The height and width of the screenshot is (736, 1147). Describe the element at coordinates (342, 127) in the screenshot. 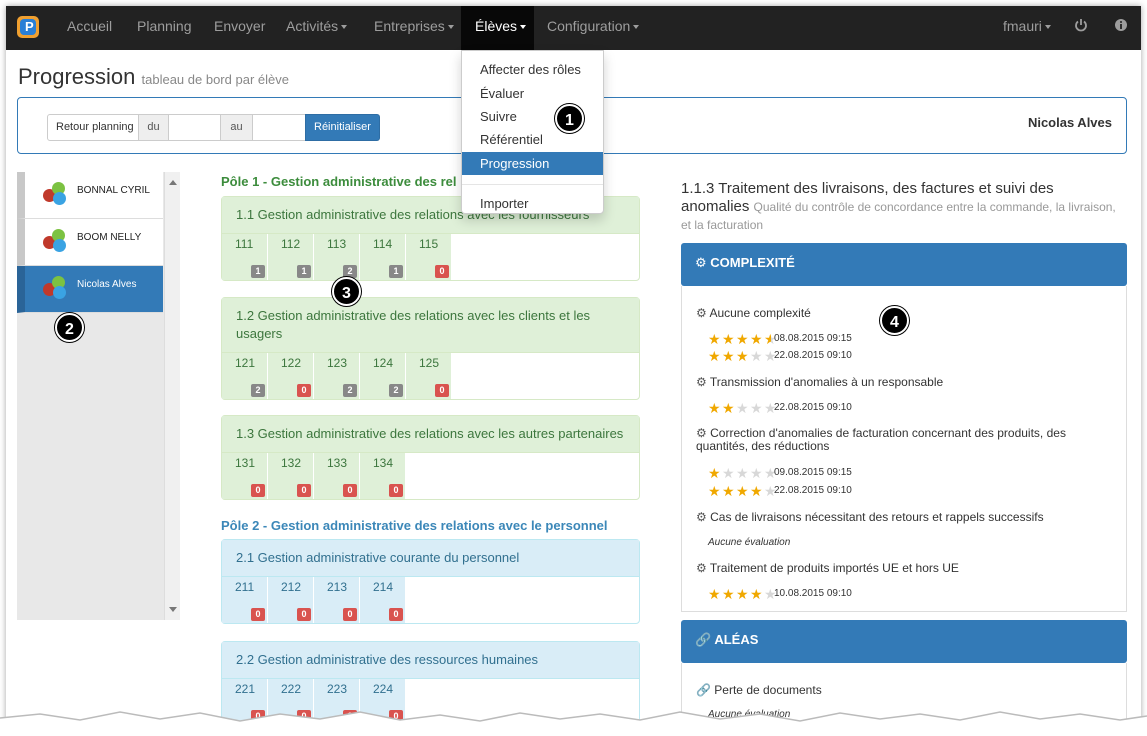

I see `reset-button: Réinitialiser` at that location.